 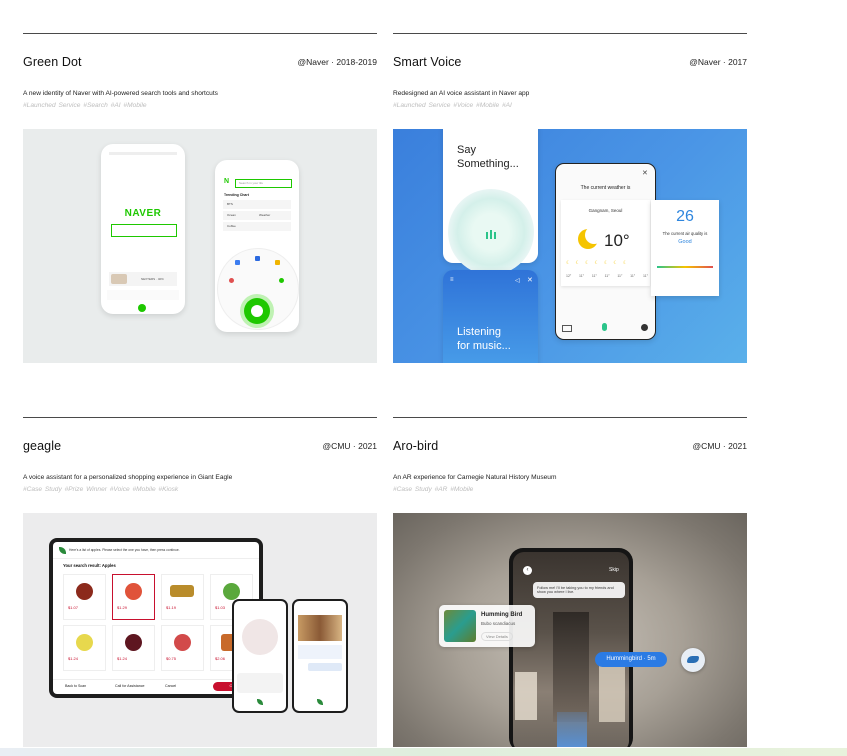 What do you see at coordinates (220, 607) in the screenshot?
I see `price: $1.03` at bounding box center [220, 607].